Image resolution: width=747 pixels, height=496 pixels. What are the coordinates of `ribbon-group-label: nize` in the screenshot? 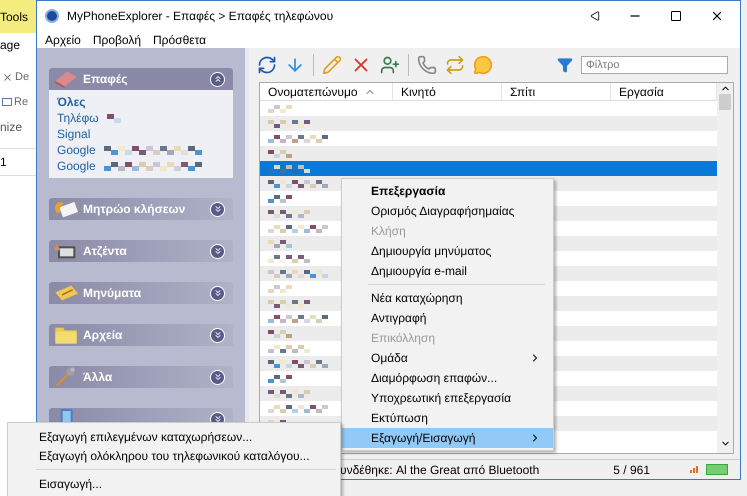 It's located at (11, 127).